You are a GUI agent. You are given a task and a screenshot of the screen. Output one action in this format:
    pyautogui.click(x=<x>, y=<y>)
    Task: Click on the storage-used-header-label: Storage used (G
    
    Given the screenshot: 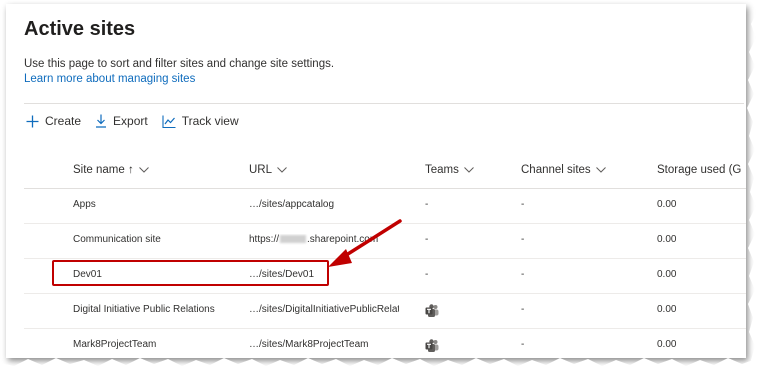 What is the action you would take?
    pyautogui.click(x=699, y=170)
    